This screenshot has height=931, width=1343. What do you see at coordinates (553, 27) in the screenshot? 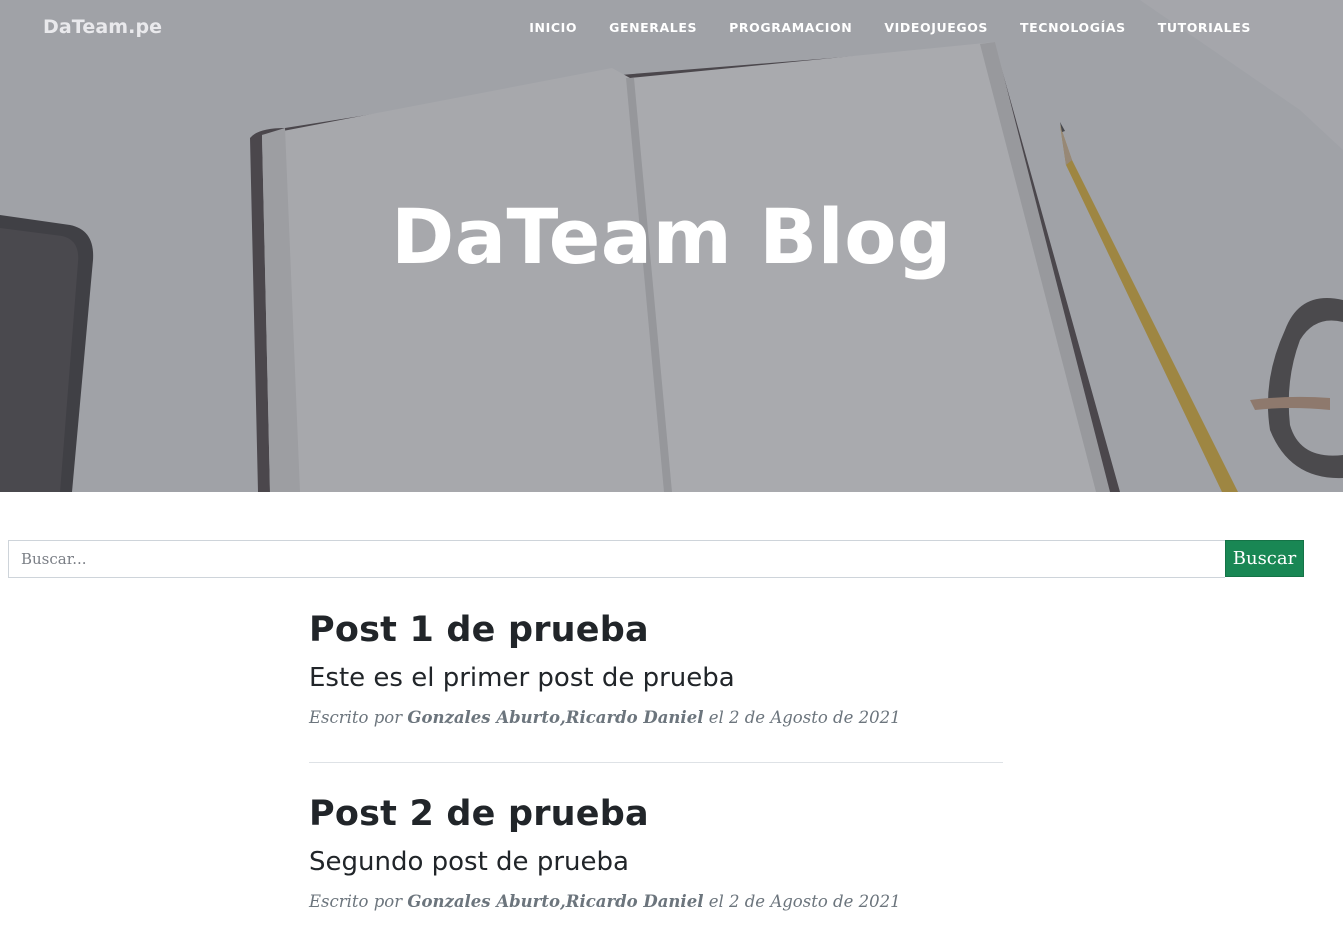
I see `nav-link-inicio: INICIO` at bounding box center [553, 27].